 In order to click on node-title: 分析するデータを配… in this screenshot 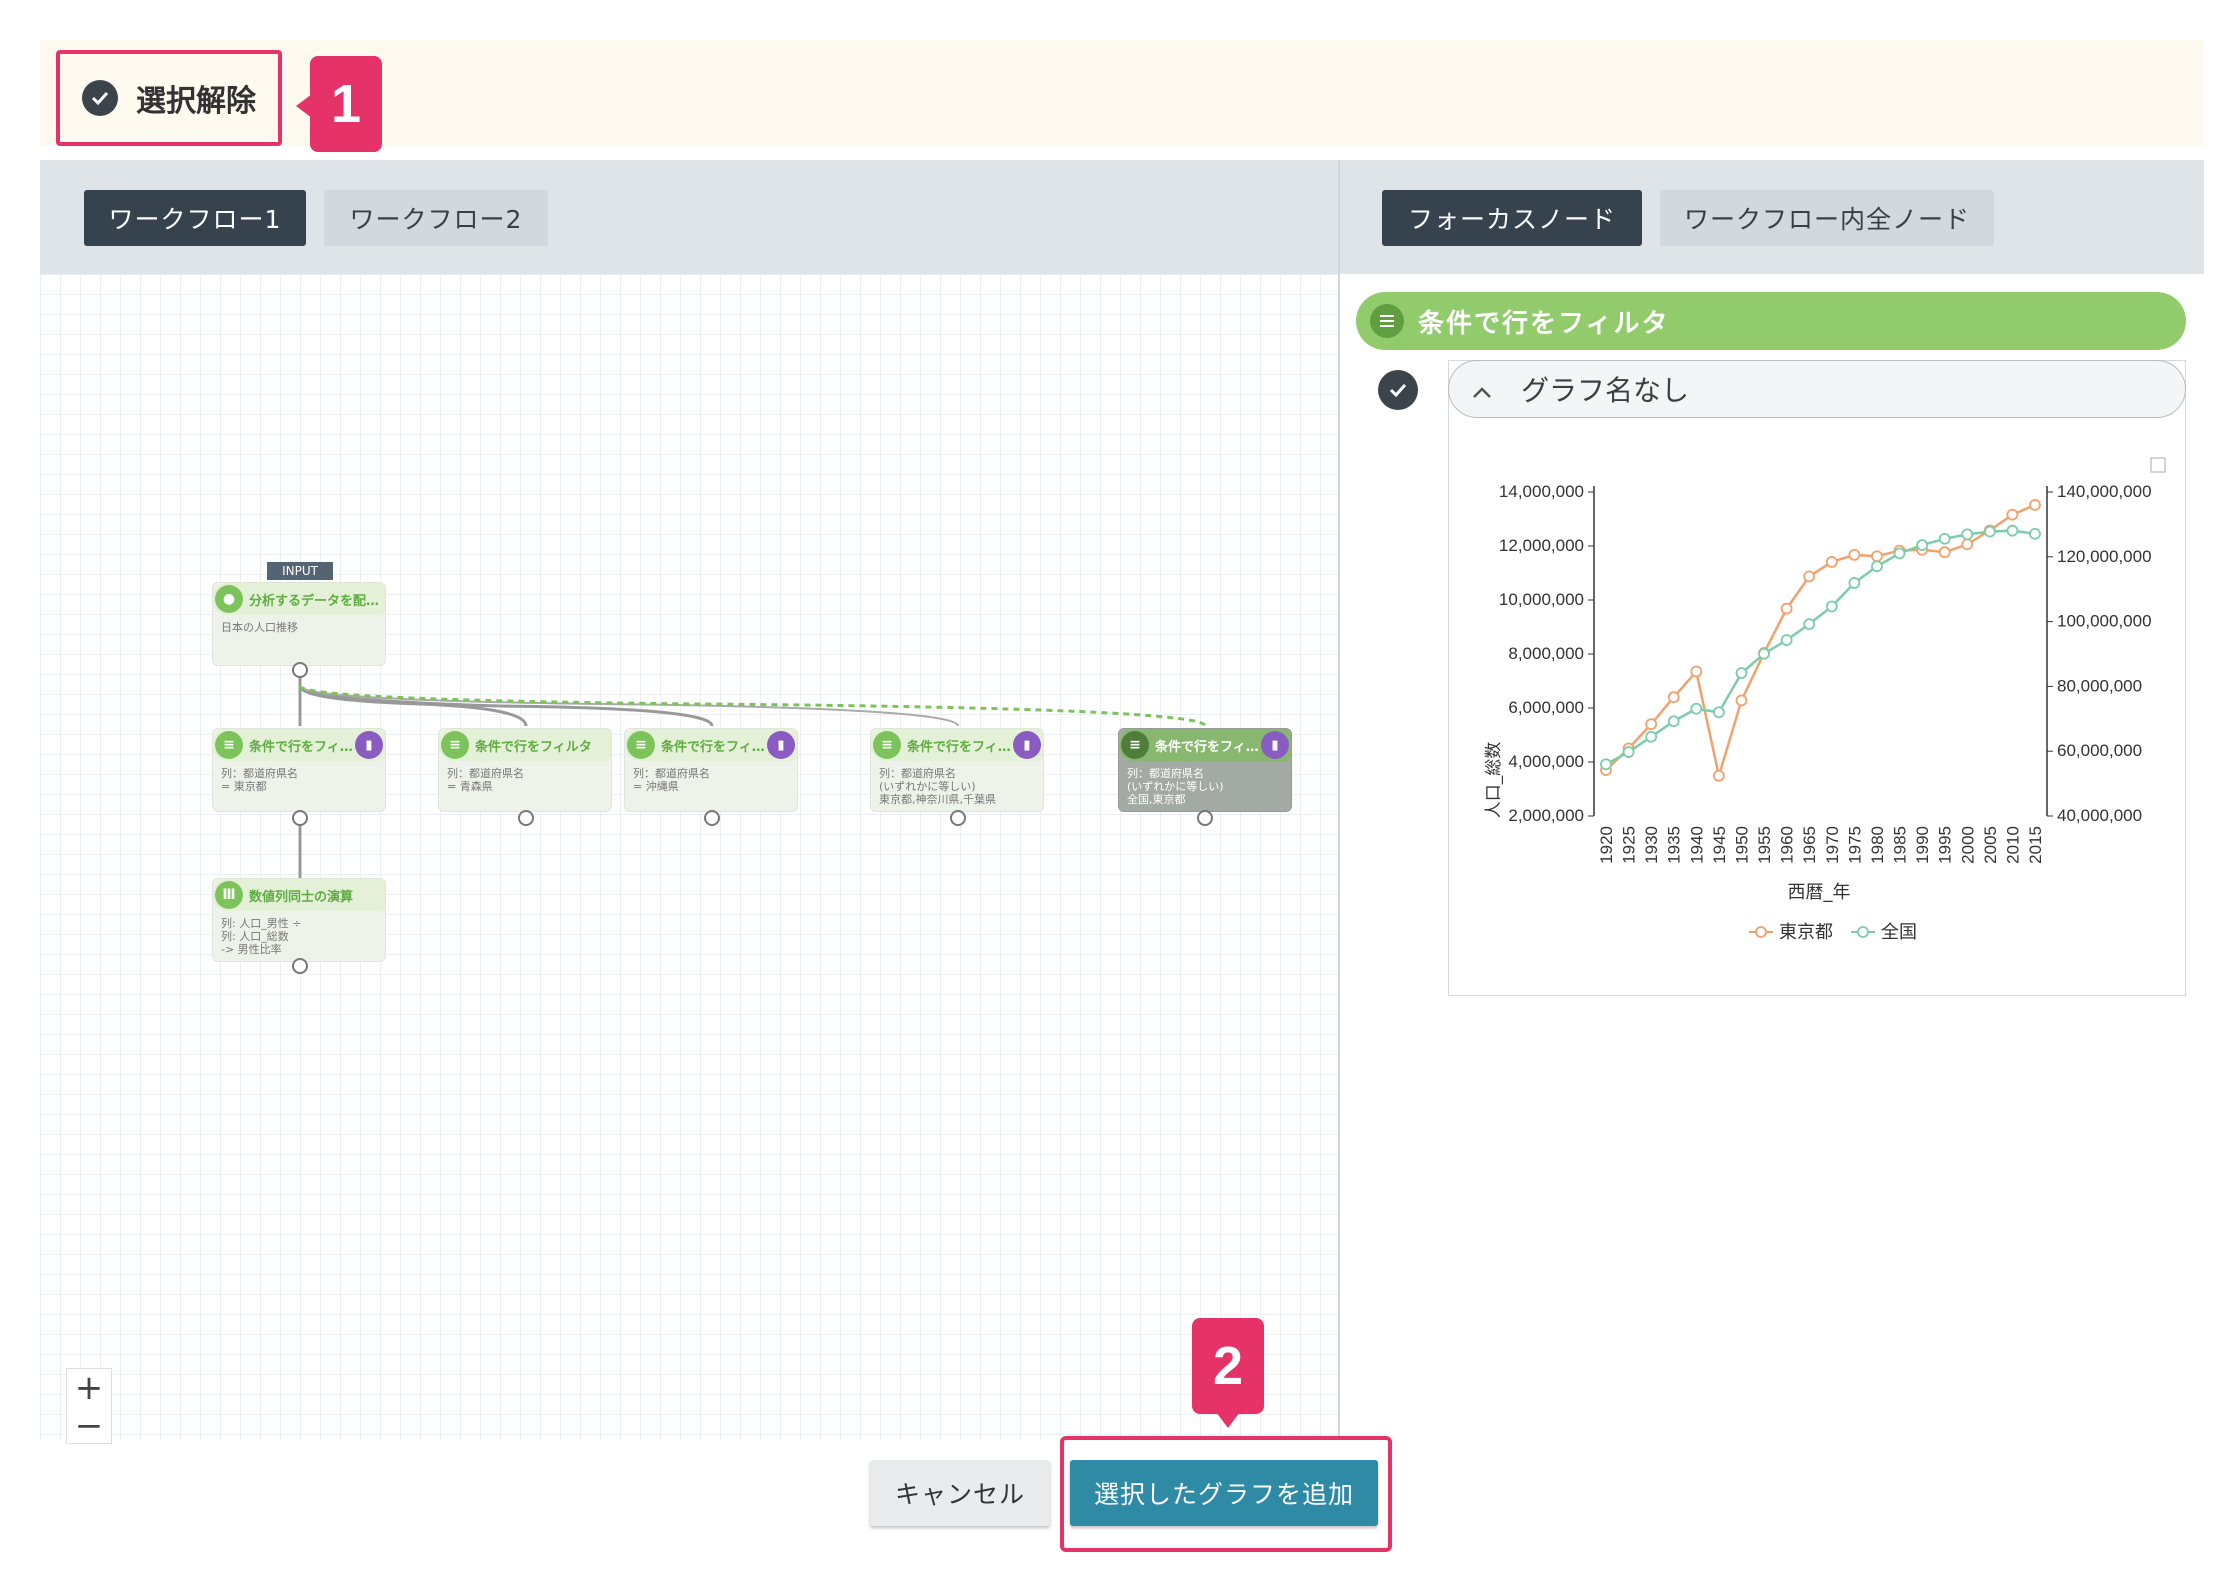, I will do `click(314, 601)`.